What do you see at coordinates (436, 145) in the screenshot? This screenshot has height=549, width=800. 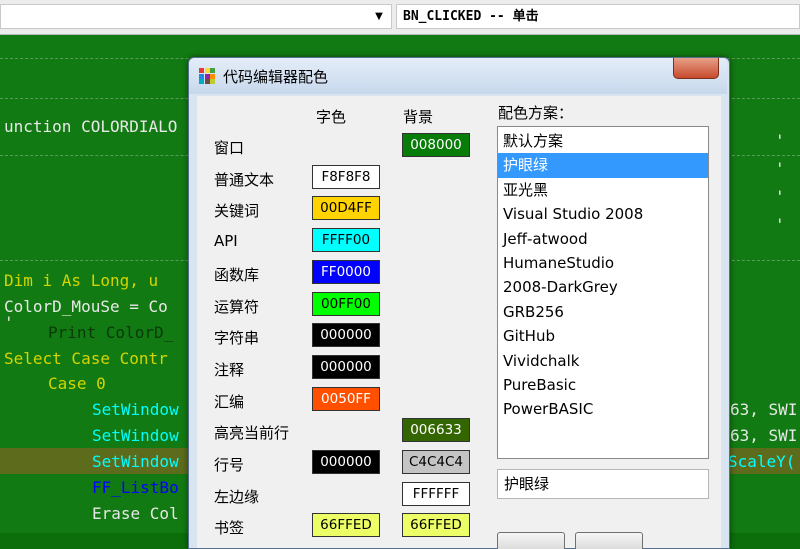 I see `background-color-swatch: 008000` at bounding box center [436, 145].